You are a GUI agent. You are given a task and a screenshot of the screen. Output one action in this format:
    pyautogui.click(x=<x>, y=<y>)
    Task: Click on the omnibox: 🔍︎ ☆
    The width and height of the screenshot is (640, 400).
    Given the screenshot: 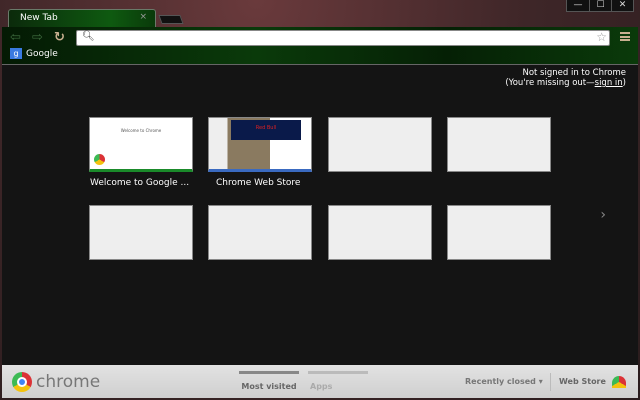 What is the action you would take?
    pyautogui.click(x=343, y=38)
    